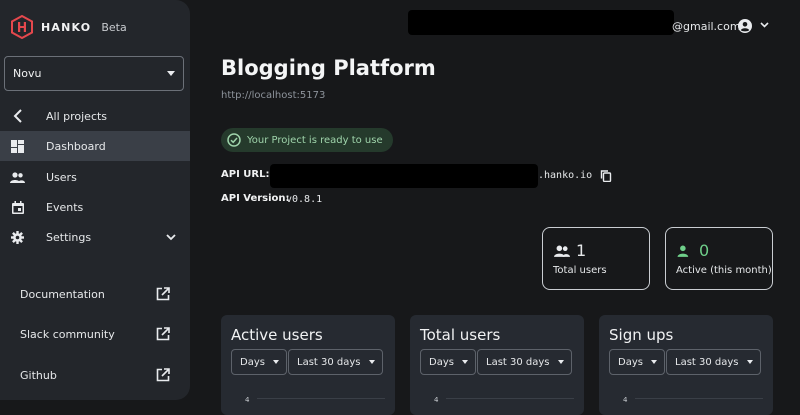  I want to click on brand-logo: HANKO Beta, so click(68, 27).